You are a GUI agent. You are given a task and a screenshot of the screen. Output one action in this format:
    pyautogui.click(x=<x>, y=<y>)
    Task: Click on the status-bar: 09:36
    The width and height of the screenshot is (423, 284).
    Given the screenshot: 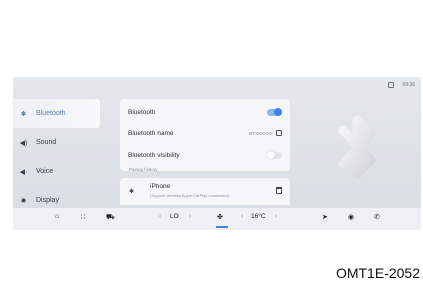 What is the action you would take?
    pyautogui.click(x=401, y=85)
    